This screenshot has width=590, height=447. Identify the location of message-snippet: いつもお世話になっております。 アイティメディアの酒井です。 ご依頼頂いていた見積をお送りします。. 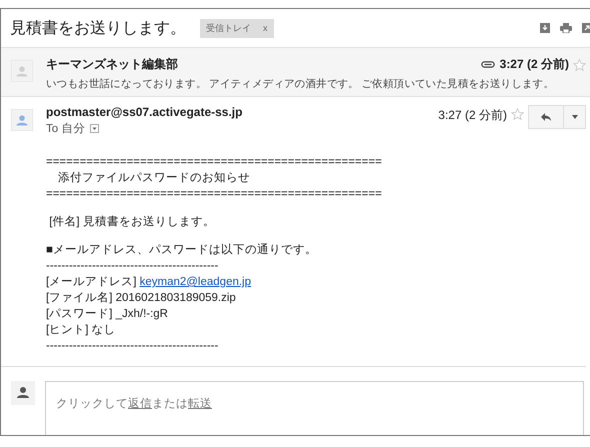
(301, 84).